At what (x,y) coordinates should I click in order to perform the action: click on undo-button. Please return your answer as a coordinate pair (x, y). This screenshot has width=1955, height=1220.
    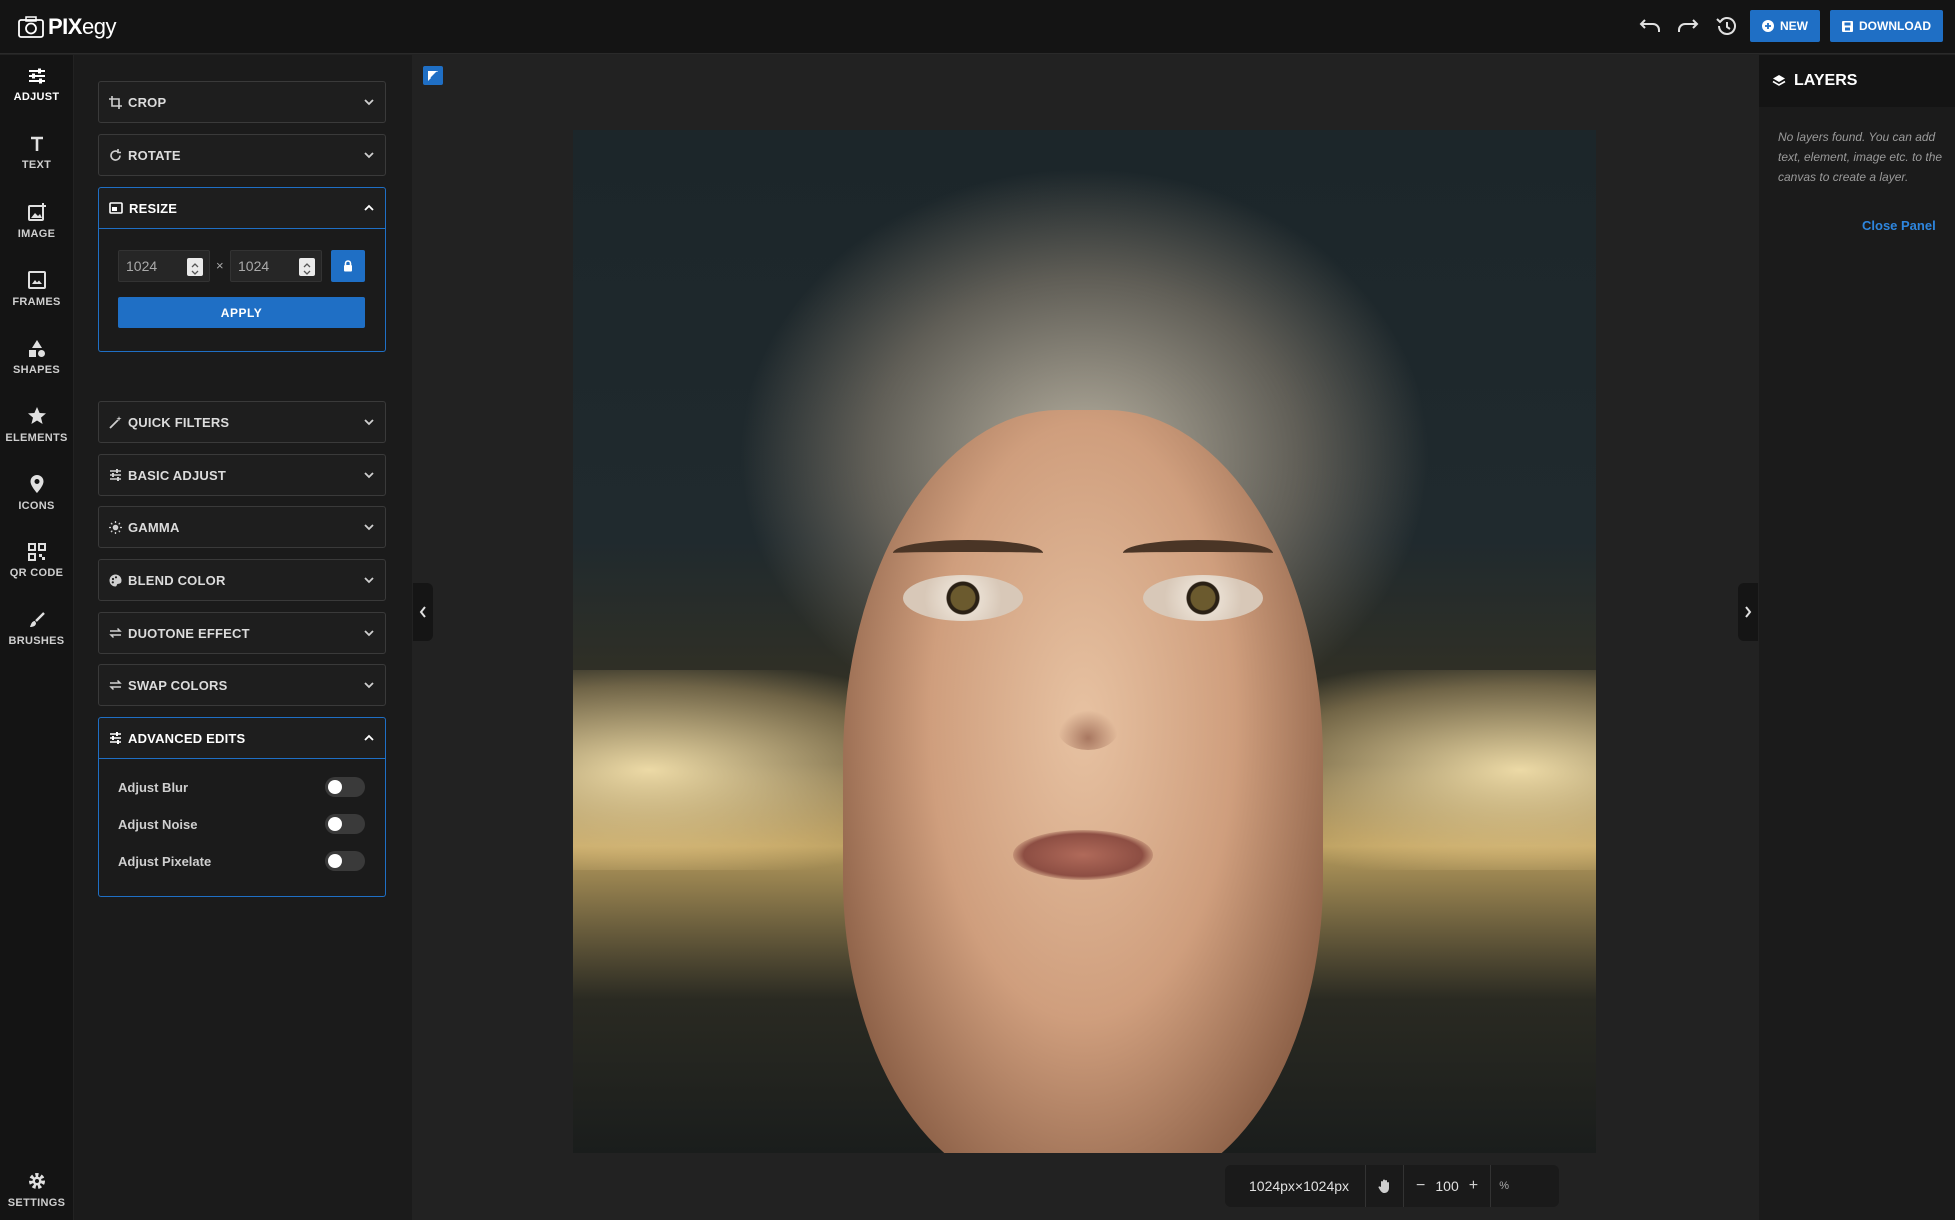
    Looking at the image, I should click on (1650, 26).